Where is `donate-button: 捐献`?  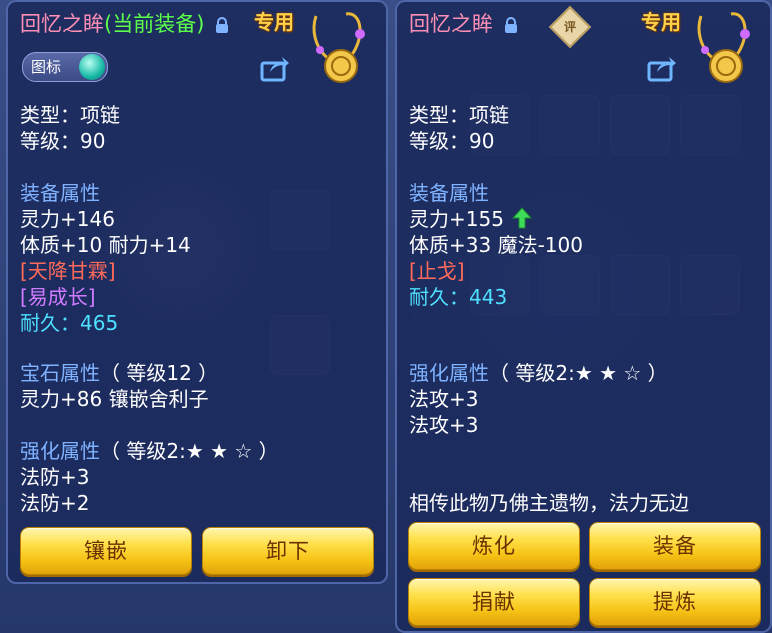
donate-button: 捐献 is located at coordinates (494, 602).